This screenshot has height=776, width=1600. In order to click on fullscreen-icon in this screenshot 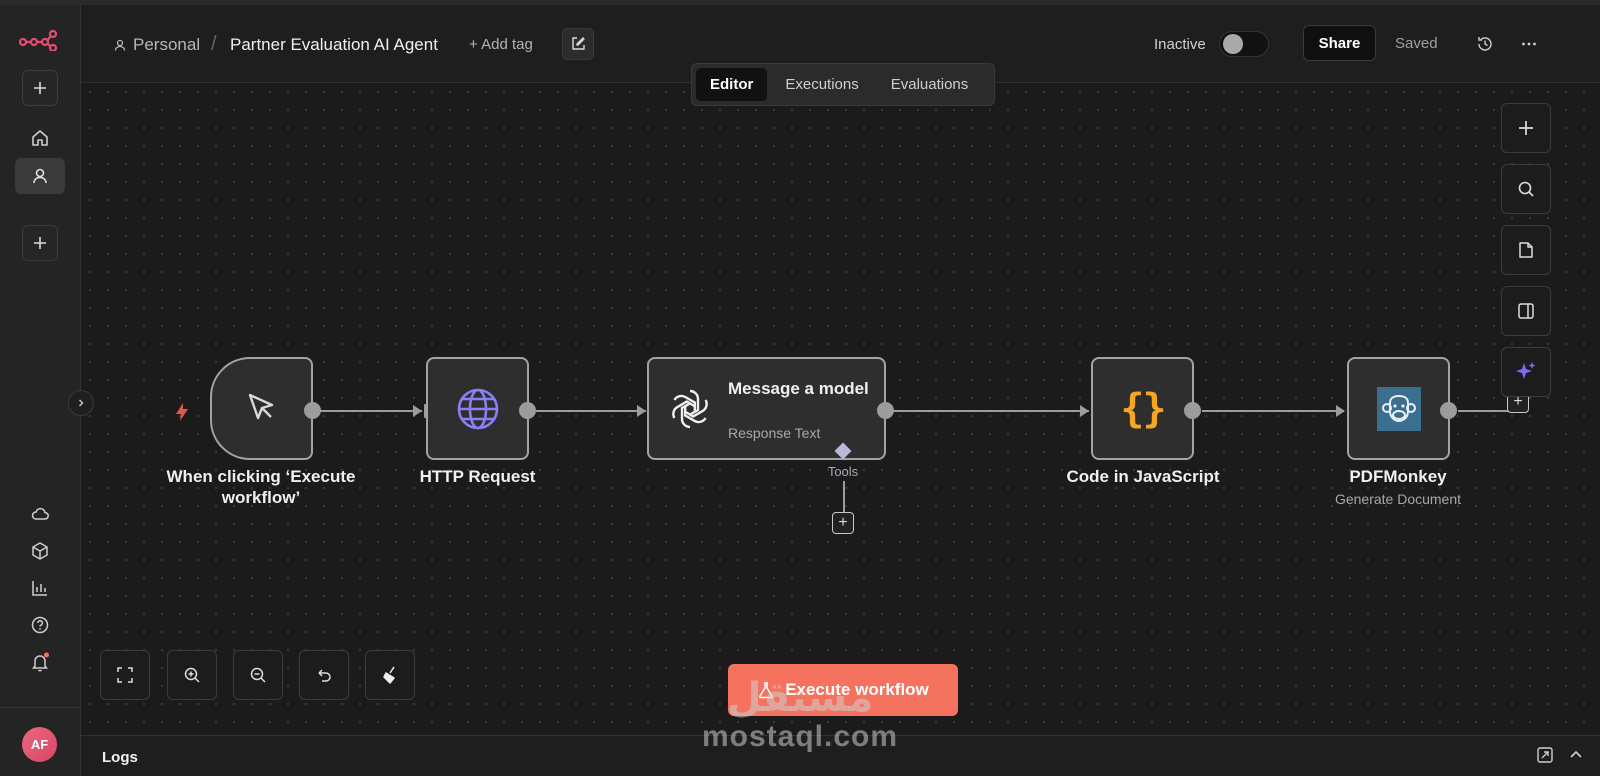, I will do `click(125, 675)`.